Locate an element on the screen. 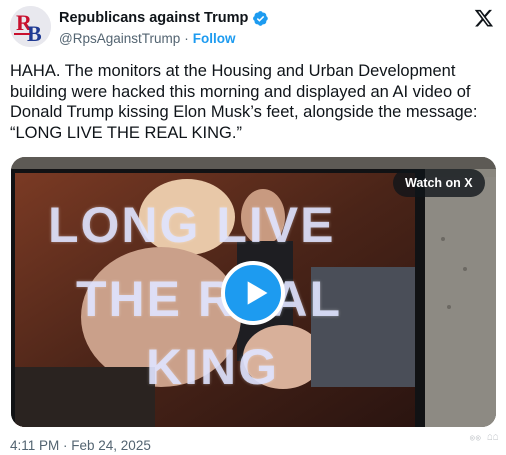 This screenshot has height=455, width=506. watch-on-x-button: Watch on X is located at coordinates (439, 183).